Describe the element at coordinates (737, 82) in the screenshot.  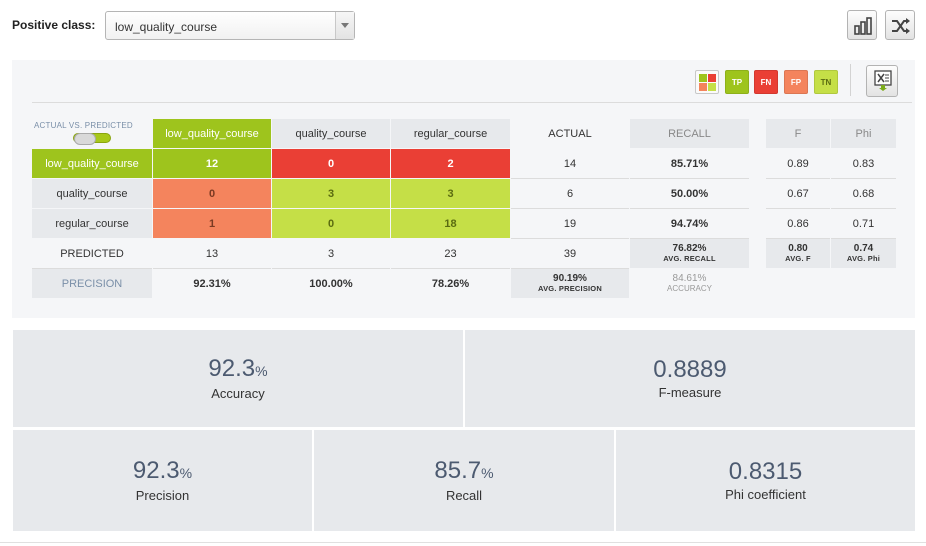
I see `legend-tp: TP` at that location.